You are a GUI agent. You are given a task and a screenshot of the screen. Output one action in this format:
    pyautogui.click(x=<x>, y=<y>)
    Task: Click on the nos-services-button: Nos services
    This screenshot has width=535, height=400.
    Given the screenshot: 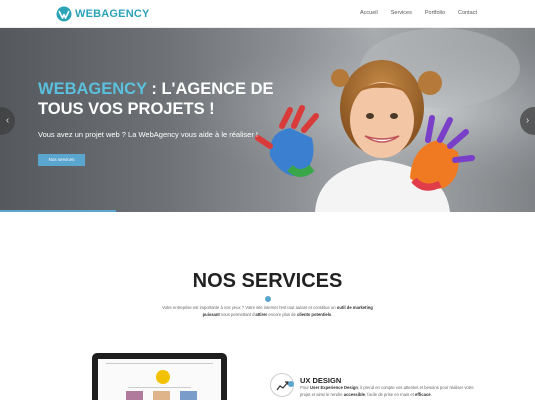 What is the action you would take?
    pyautogui.click(x=61, y=160)
    